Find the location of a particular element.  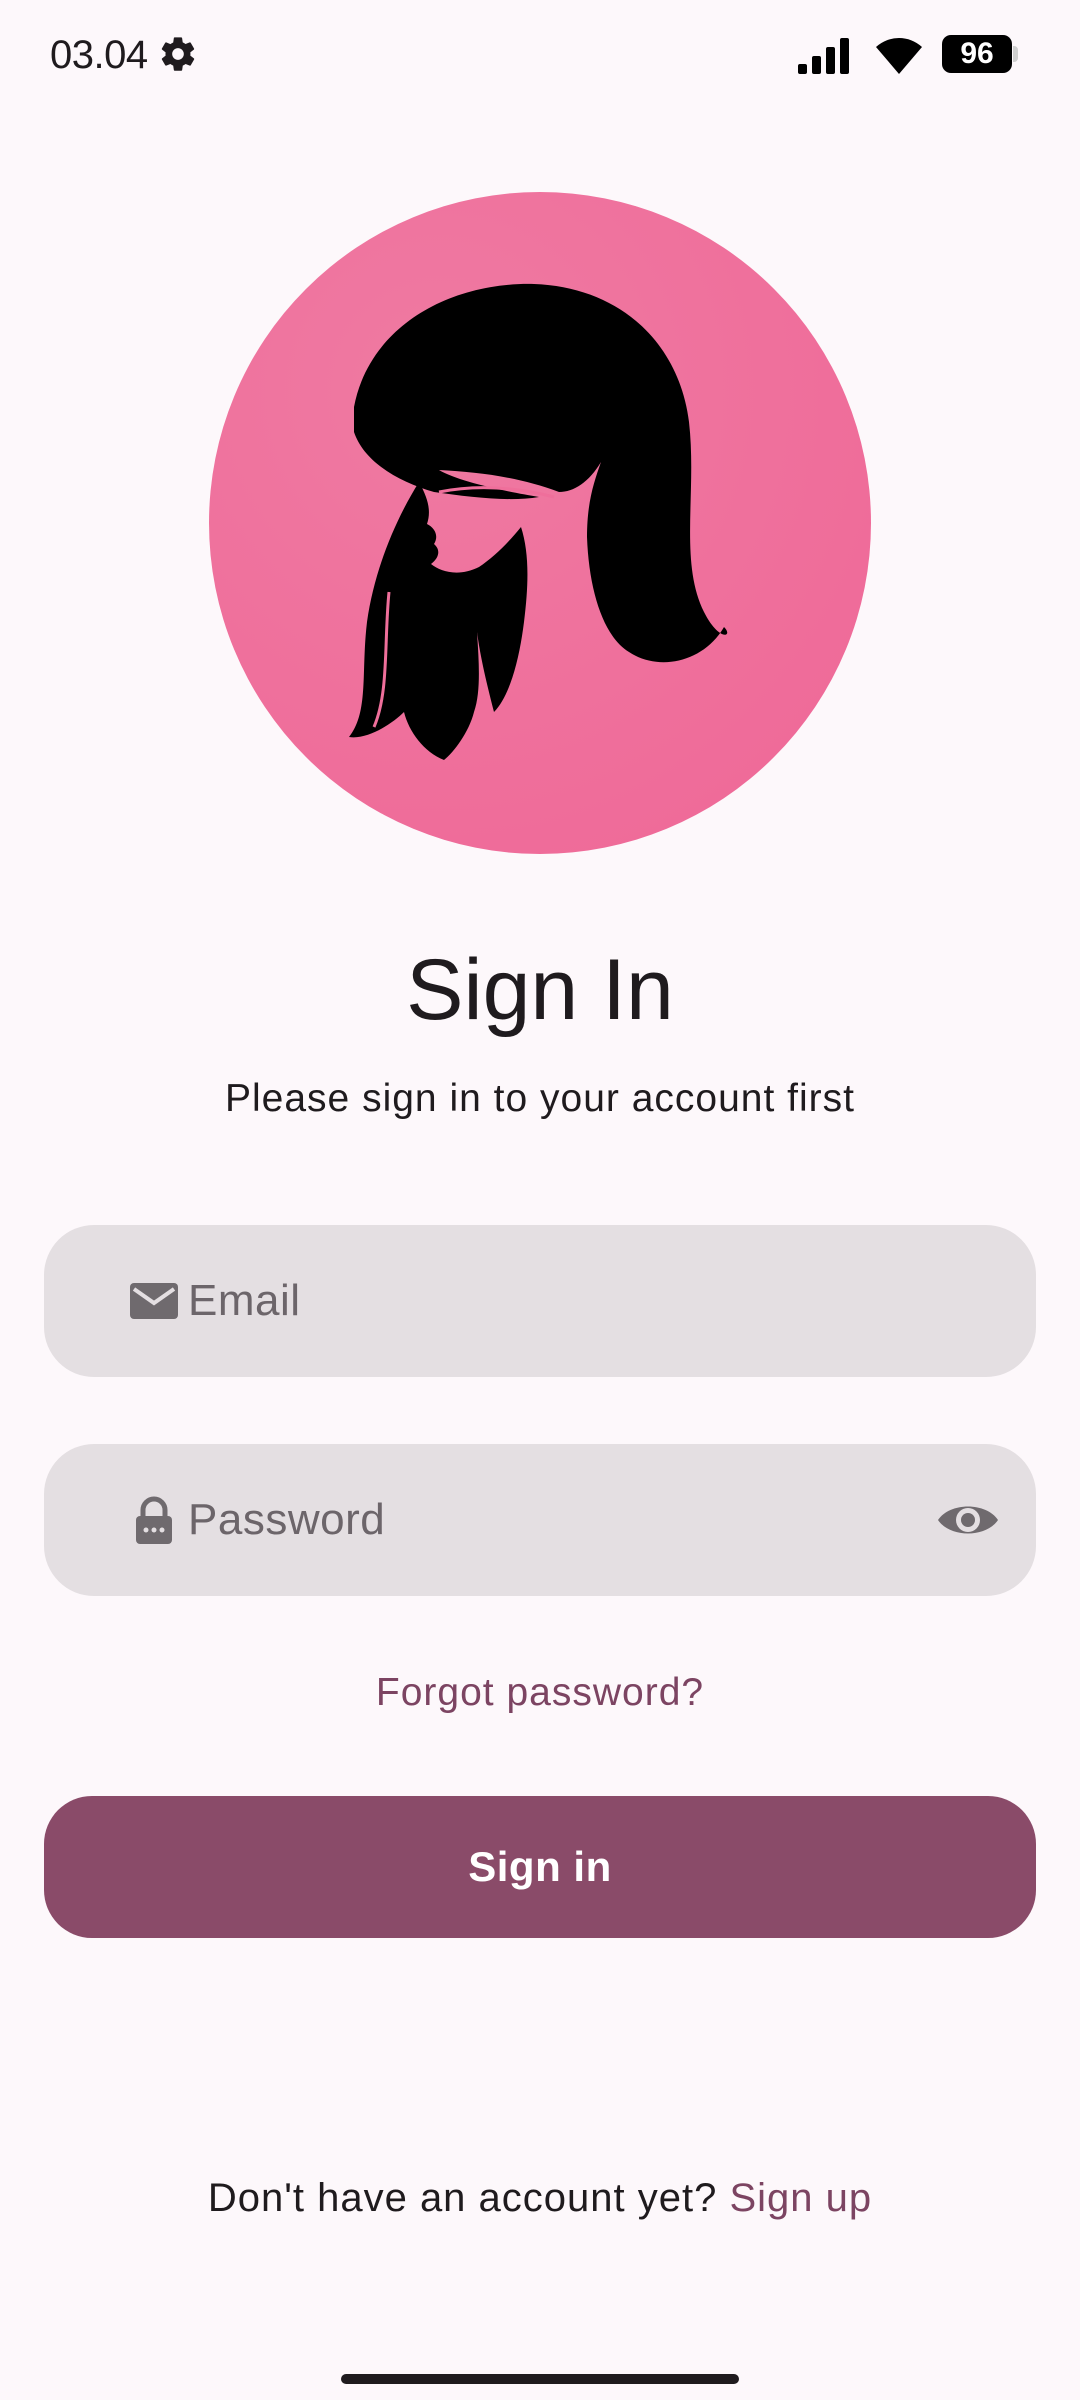

password-placeholder: Password is located at coordinates (287, 1519).